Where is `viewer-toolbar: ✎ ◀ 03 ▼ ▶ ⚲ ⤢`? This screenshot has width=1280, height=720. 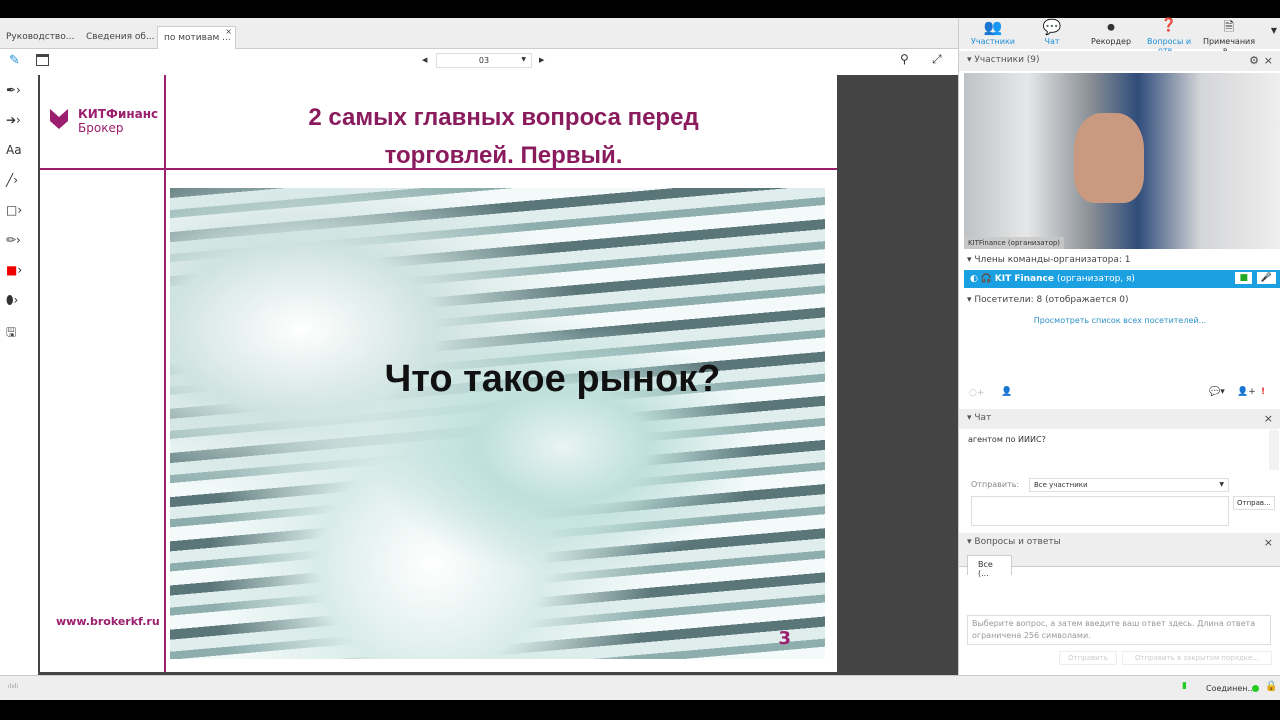
viewer-toolbar: ✎ ◀ 03 ▼ ▶ ⚲ ⤢ is located at coordinates (480, 62).